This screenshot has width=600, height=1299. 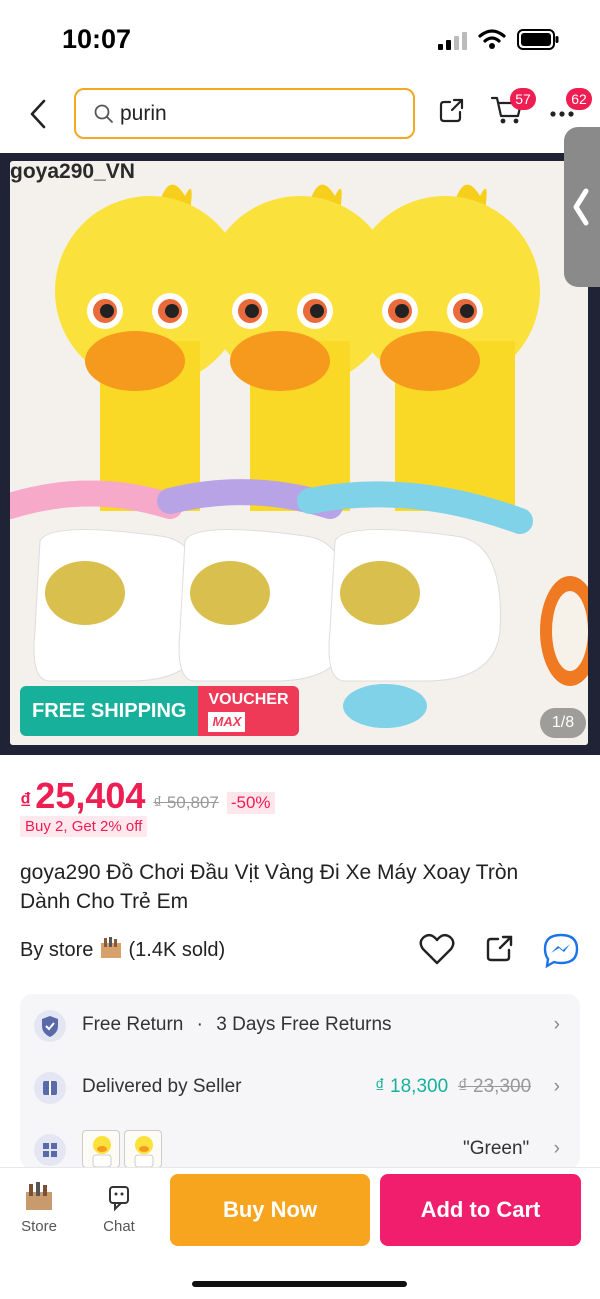 What do you see at coordinates (109, 711) in the screenshot?
I see `free-shipping-label: FREE SHIPPING` at bounding box center [109, 711].